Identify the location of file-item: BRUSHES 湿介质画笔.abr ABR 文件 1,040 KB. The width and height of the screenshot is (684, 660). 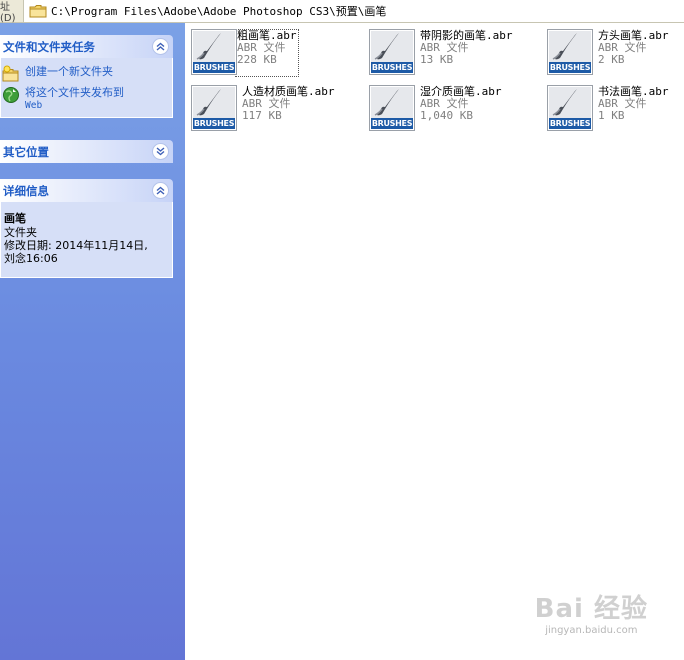
(457, 109).